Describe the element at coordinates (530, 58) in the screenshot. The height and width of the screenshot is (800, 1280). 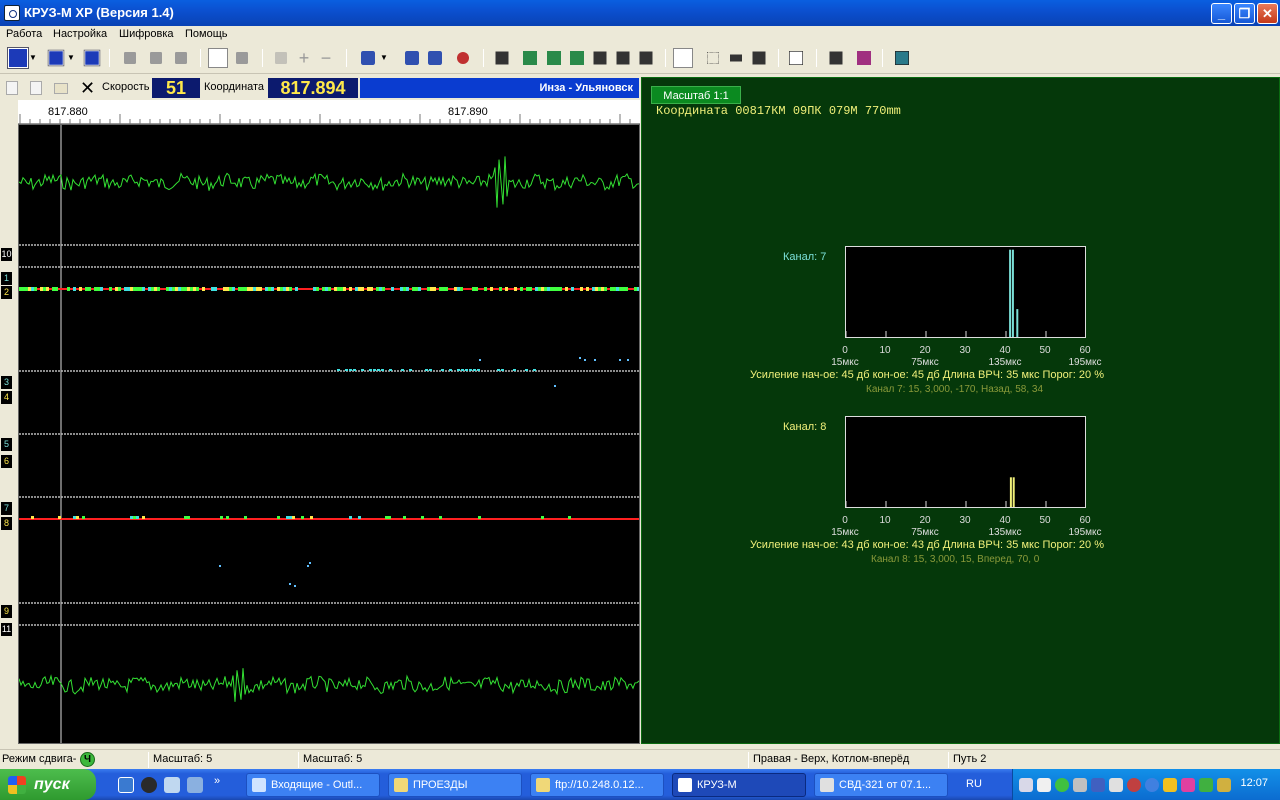
I see `tool-a-icon` at that location.